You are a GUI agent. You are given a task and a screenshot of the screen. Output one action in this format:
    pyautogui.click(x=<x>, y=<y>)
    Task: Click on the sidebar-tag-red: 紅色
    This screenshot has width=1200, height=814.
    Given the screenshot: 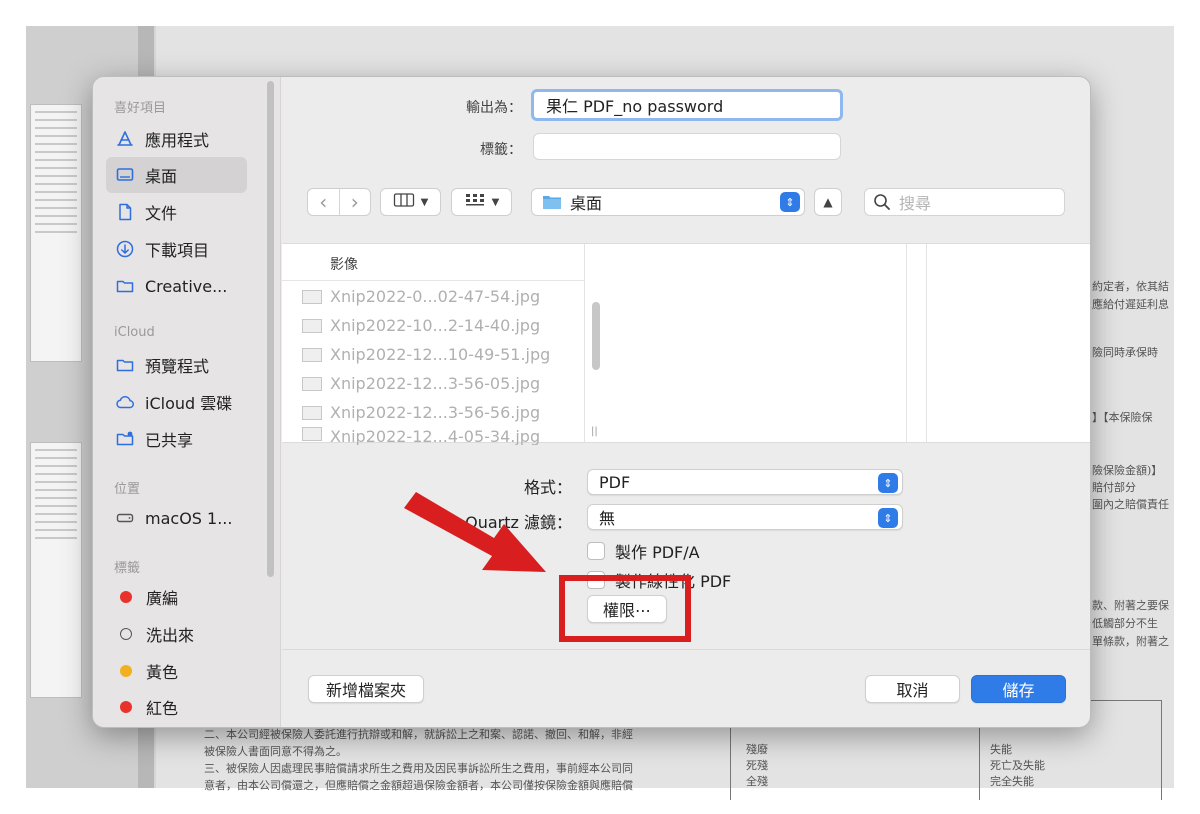 What is the action you would take?
    pyautogui.click(x=176, y=707)
    